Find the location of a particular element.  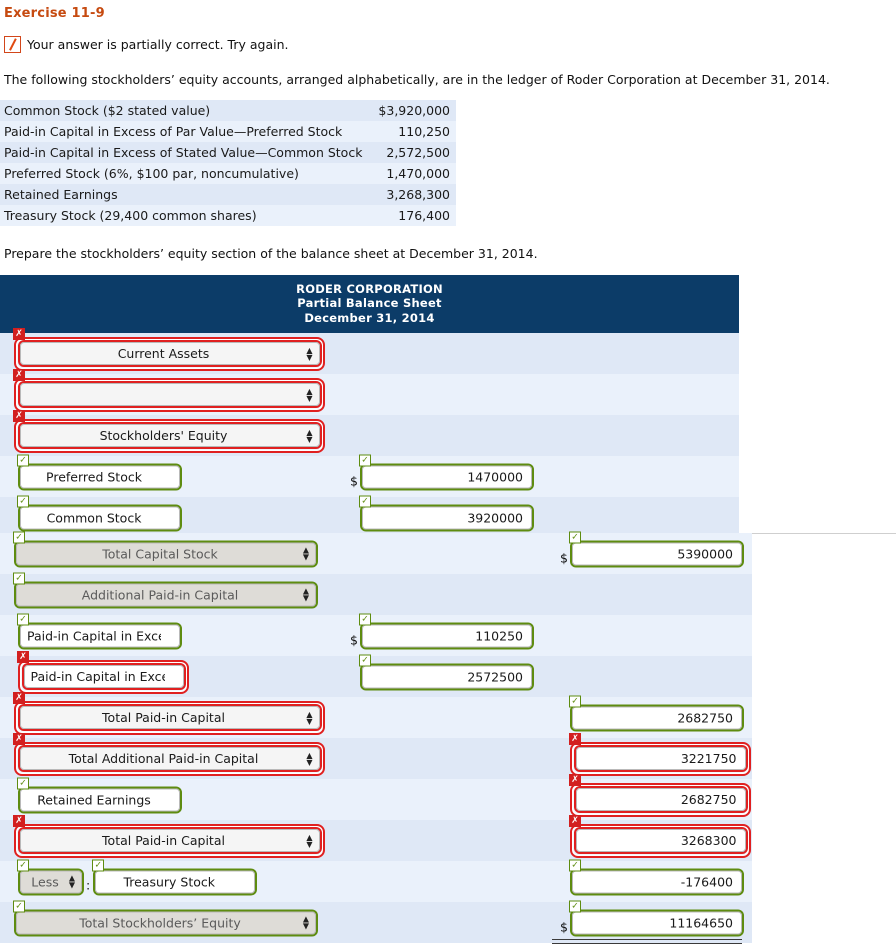

balance-sheet-row: ✓ Additional Paid-in Capital ▲ ▼ is located at coordinates (376, 593).